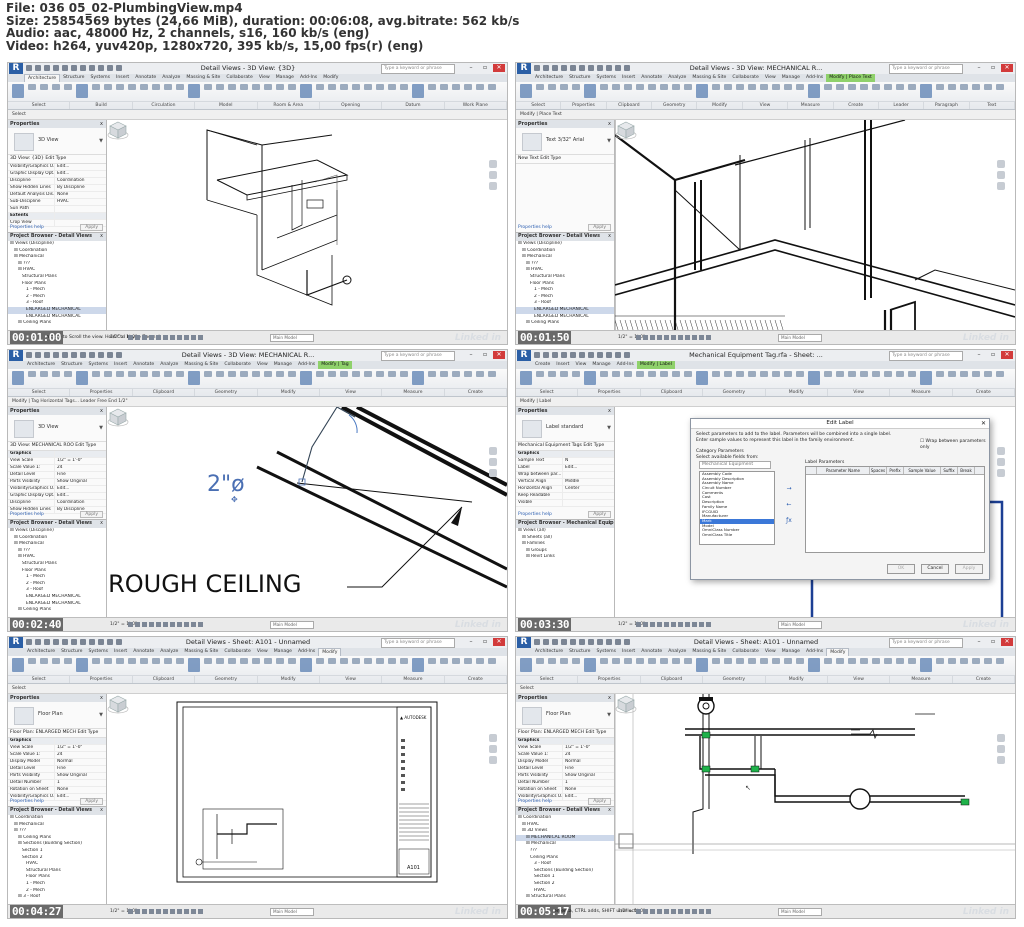 The image size is (1024, 927). I want to click on drawing-area, so click(307, 226).